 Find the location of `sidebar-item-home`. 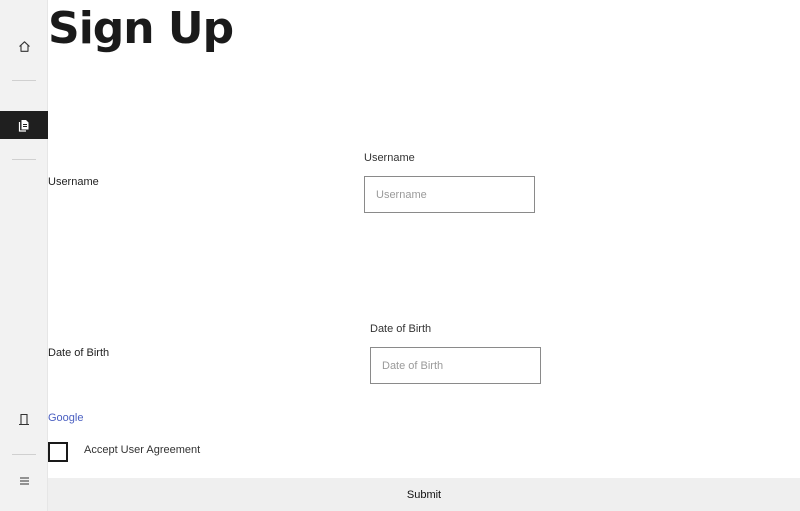

sidebar-item-home is located at coordinates (24, 46).